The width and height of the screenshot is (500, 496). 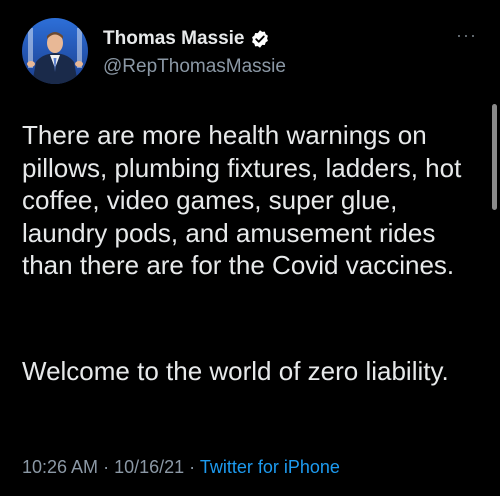 What do you see at coordinates (270, 467) in the screenshot?
I see `tweet-source-link: Twitter for iPhone` at bounding box center [270, 467].